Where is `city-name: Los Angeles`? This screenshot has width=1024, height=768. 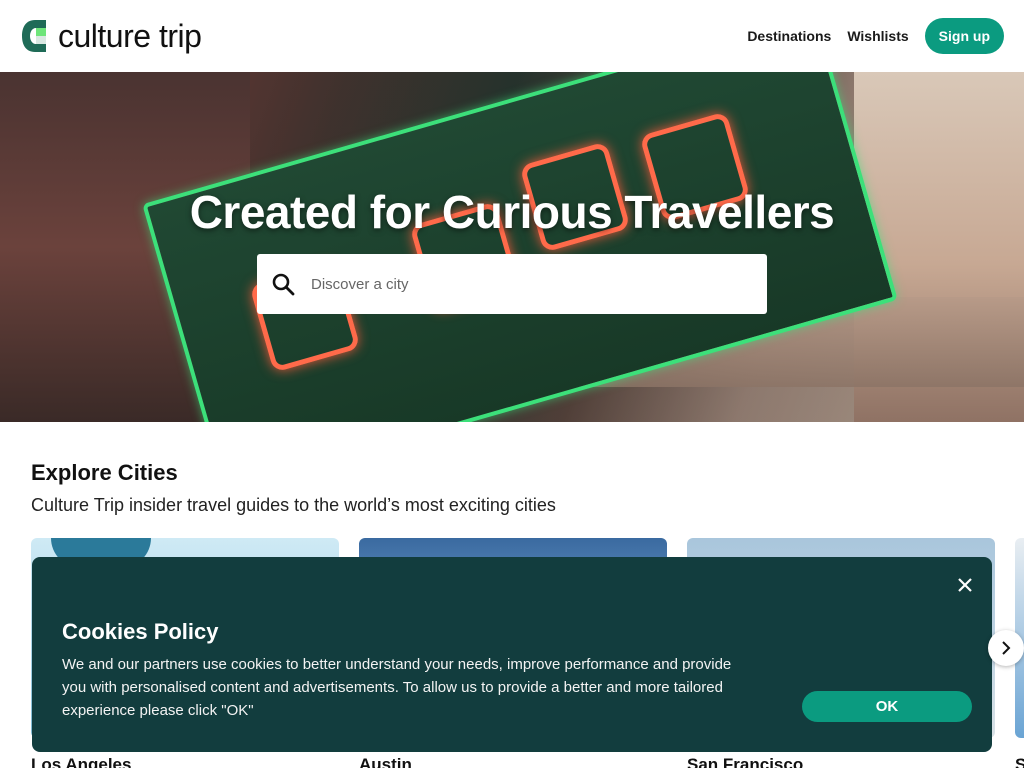 city-name: Los Angeles is located at coordinates (81, 761).